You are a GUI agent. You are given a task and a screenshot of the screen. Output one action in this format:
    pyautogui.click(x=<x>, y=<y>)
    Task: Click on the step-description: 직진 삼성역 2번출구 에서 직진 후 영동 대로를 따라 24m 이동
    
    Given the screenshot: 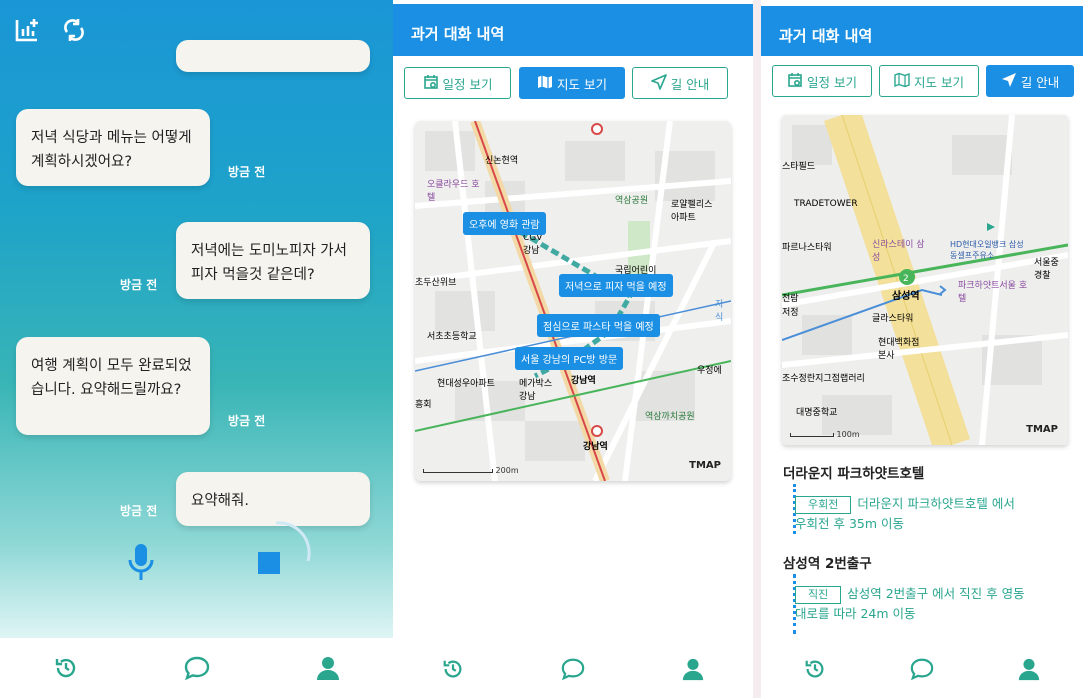 What is the action you would take?
    pyautogui.click(x=910, y=603)
    